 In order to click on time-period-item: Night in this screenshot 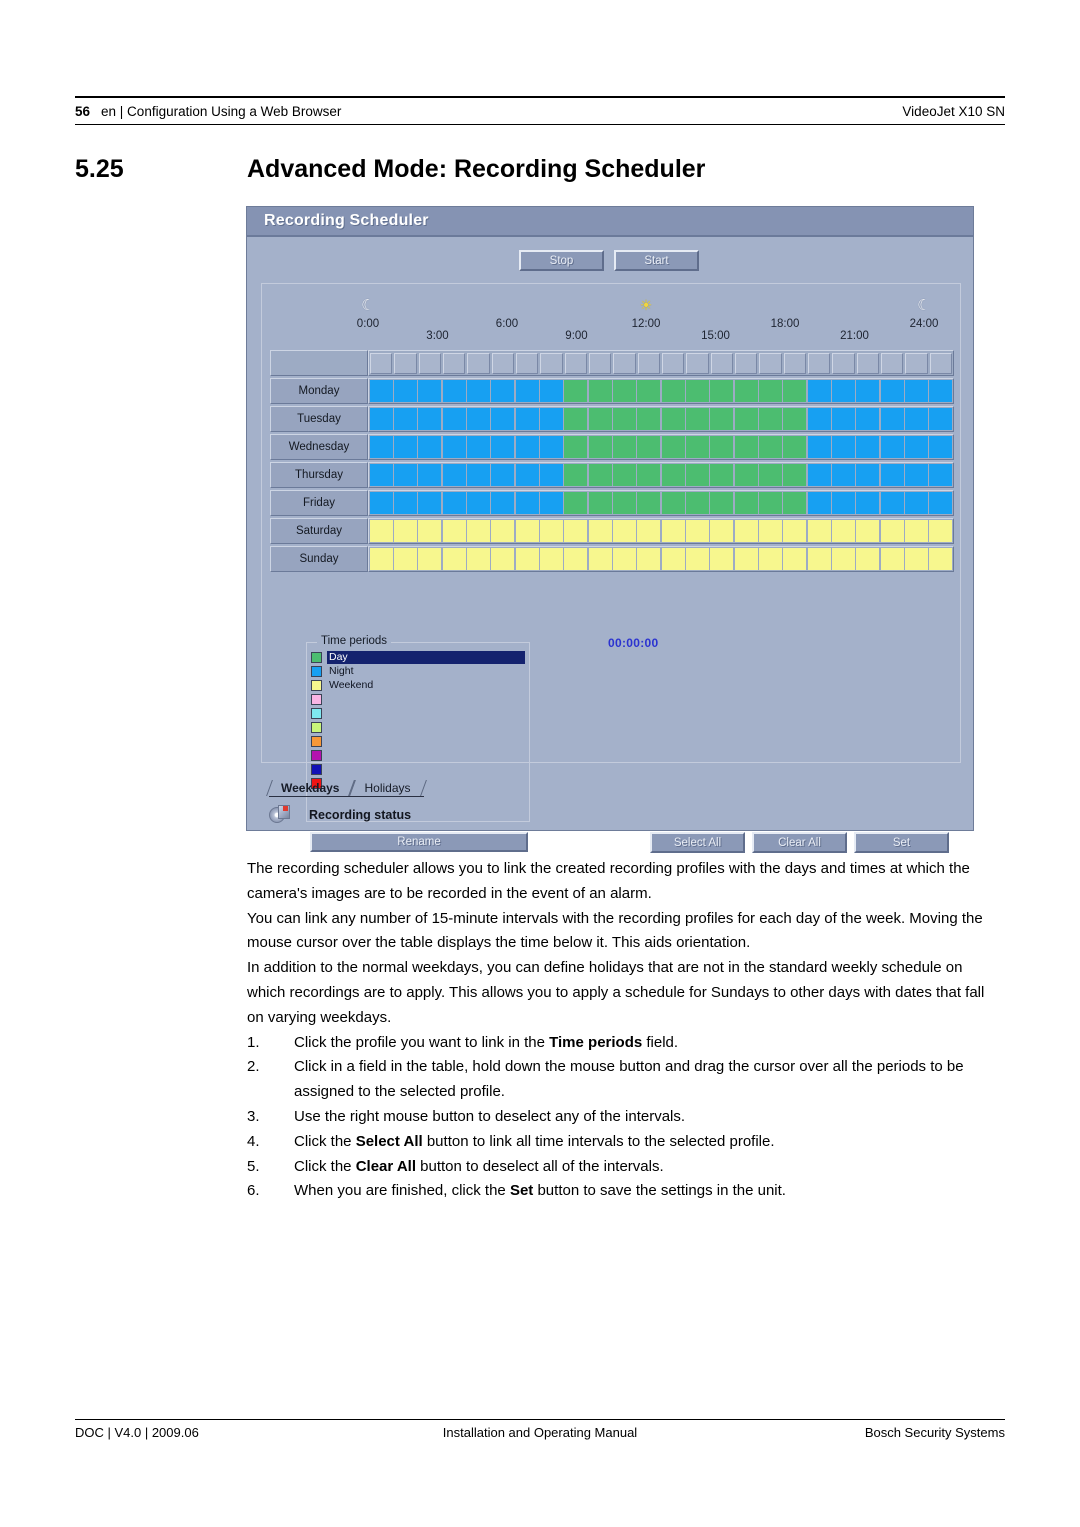, I will do `click(418, 672)`.